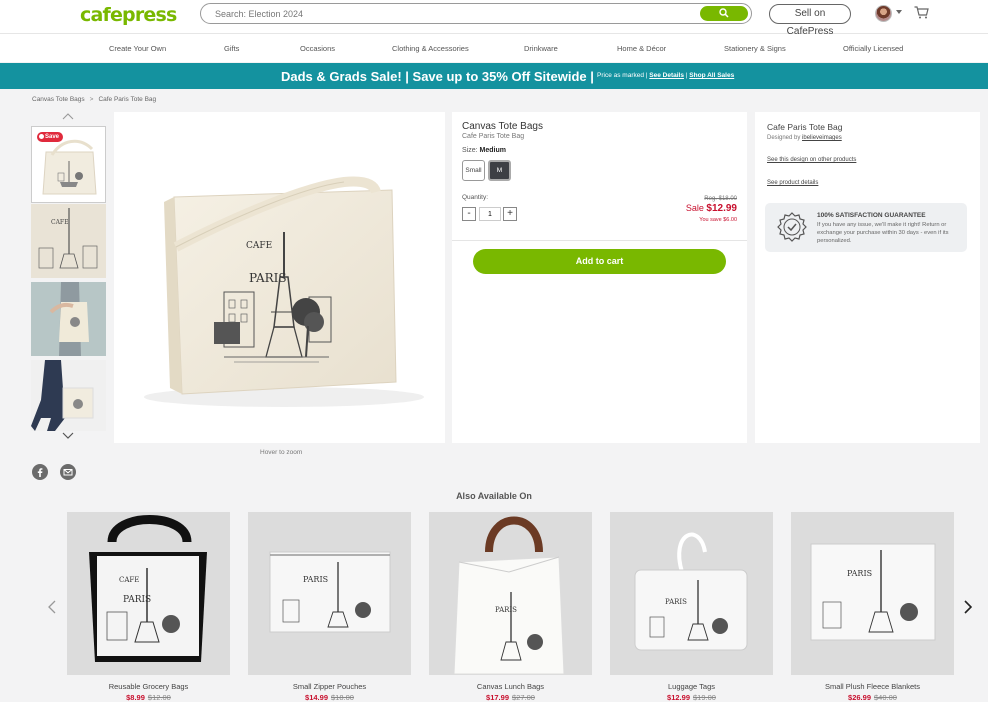 The width and height of the screenshot is (988, 702). I want to click on related-product-image: CAFE PARIS, so click(148, 593).